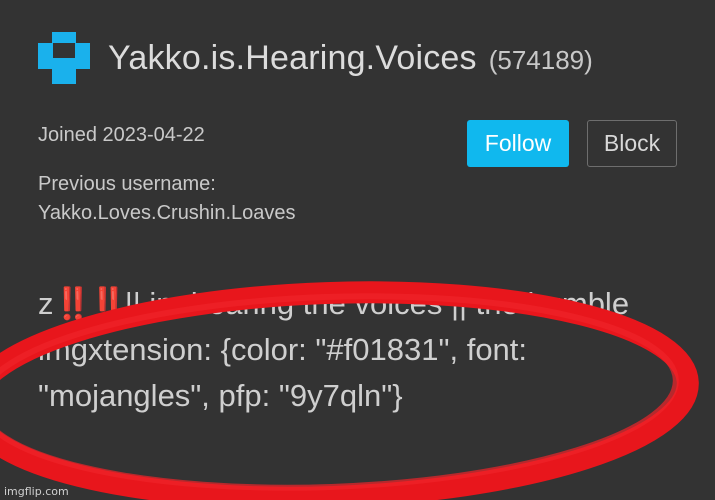  Describe the element at coordinates (518, 143) in the screenshot. I see `follow-button: Follow` at that location.